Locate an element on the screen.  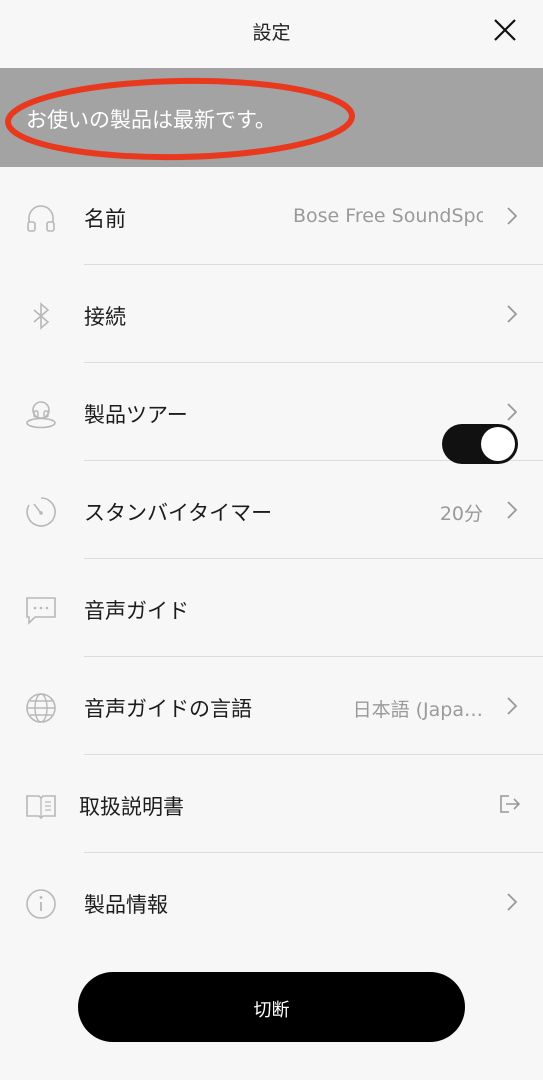
update-status-banner: お使いの製品は最新です。 is located at coordinates (271, 117).